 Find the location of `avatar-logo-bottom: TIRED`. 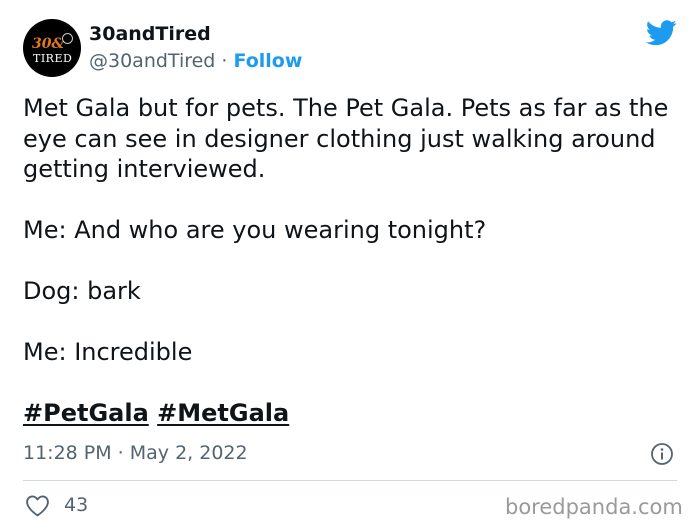

avatar-logo-bottom: TIRED is located at coordinates (53, 58).